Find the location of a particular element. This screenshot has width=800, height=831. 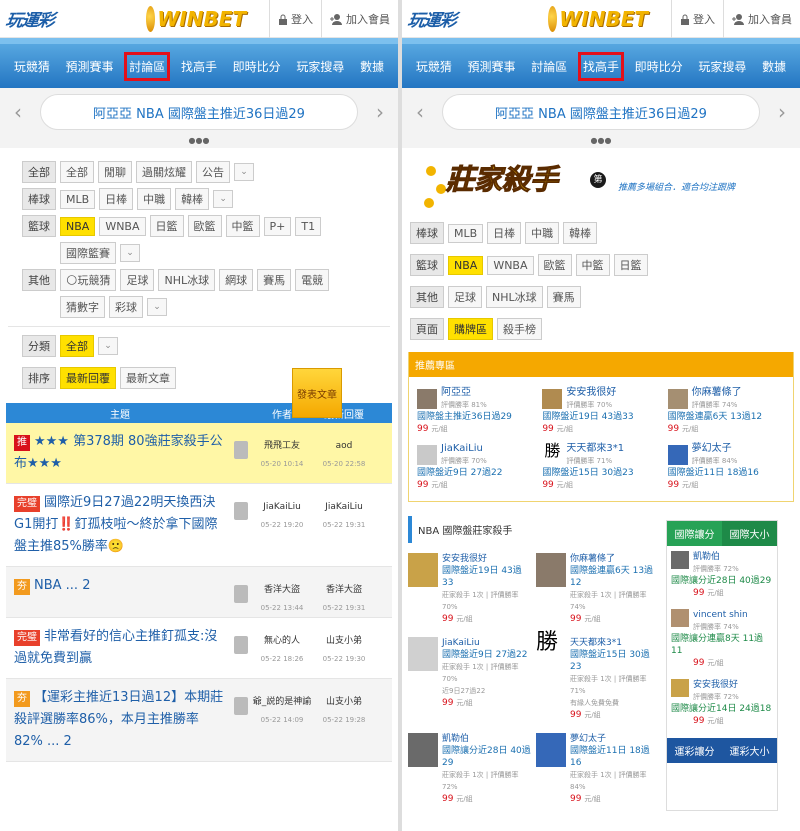

filter-baseball: 棒球 MLB 日棒 中職 韓棒 is located at coordinates (605, 233).